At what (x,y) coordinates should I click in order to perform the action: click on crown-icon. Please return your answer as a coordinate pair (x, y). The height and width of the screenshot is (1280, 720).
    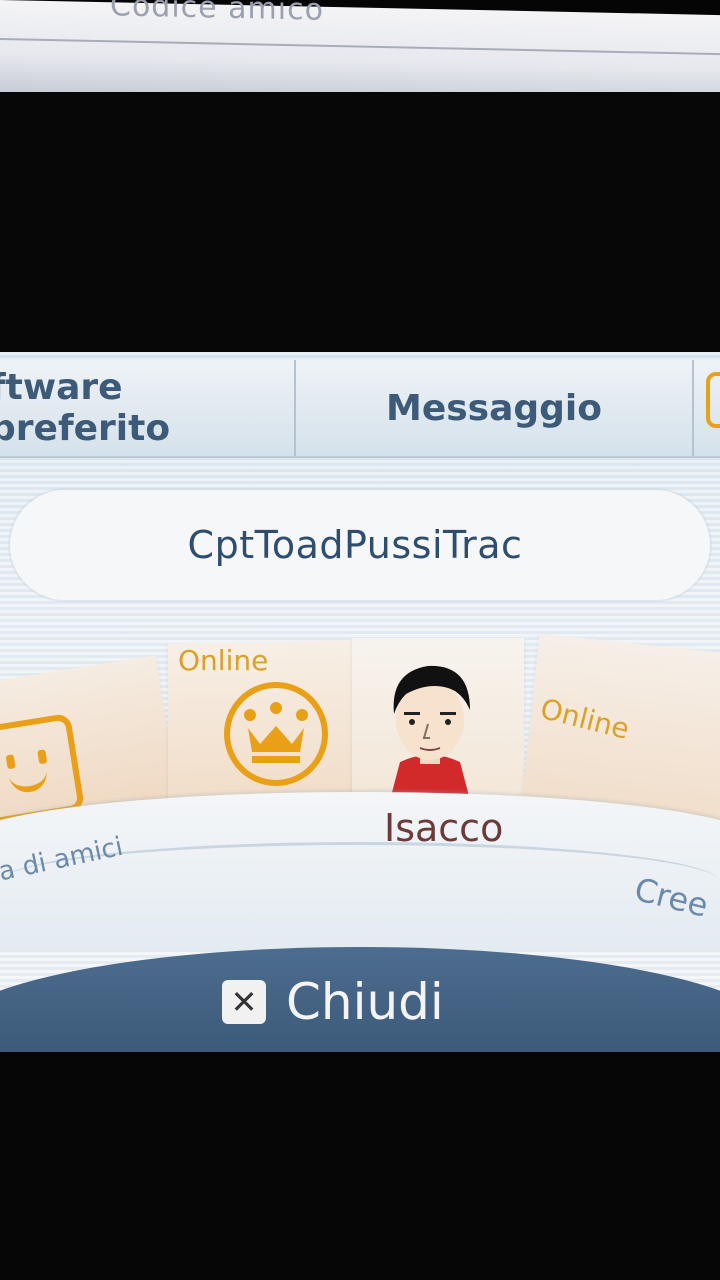
    Looking at the image, I should click on (276, 734).